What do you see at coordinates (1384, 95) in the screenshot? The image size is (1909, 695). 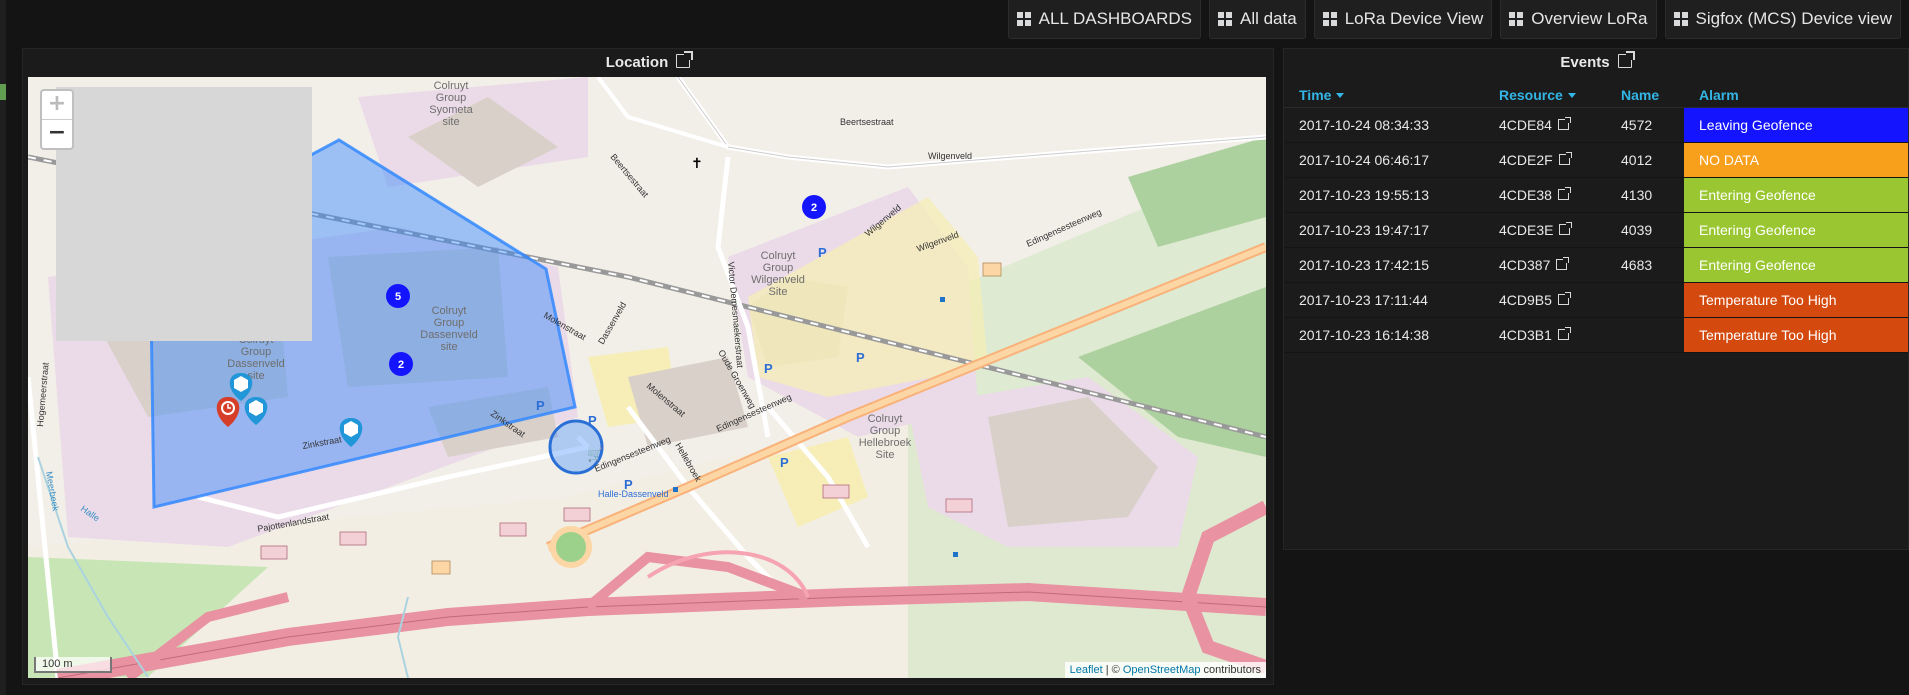 I see `column-header-time: Time` at bounding box center [1384, 95].